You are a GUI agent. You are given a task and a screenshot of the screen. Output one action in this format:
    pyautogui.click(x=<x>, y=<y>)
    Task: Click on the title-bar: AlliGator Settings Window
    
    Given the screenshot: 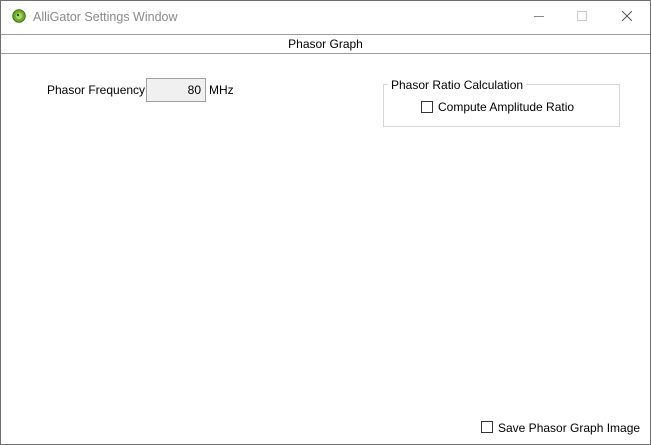 What is the action you would take?
    pyautogui.click(x=325, y=17)
    